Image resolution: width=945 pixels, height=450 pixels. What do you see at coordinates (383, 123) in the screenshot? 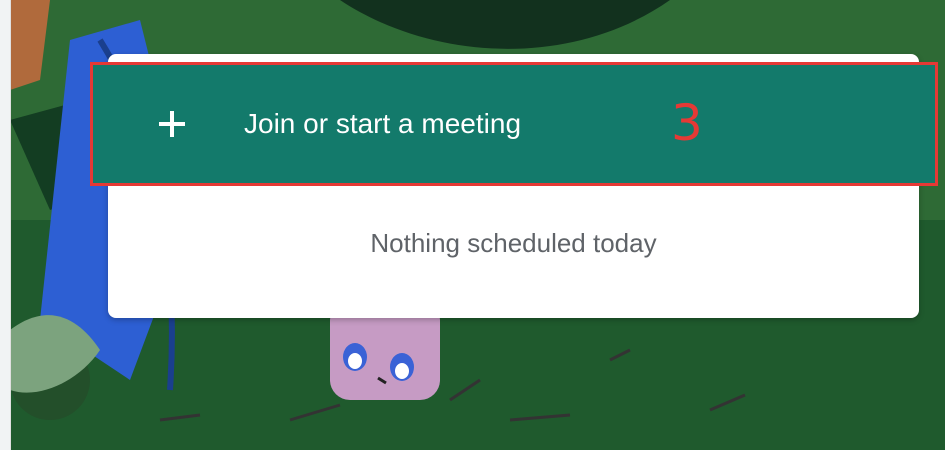
I see `join-or-start-meeting-label: Join or start a meeting` at bounding box center [383, 123].